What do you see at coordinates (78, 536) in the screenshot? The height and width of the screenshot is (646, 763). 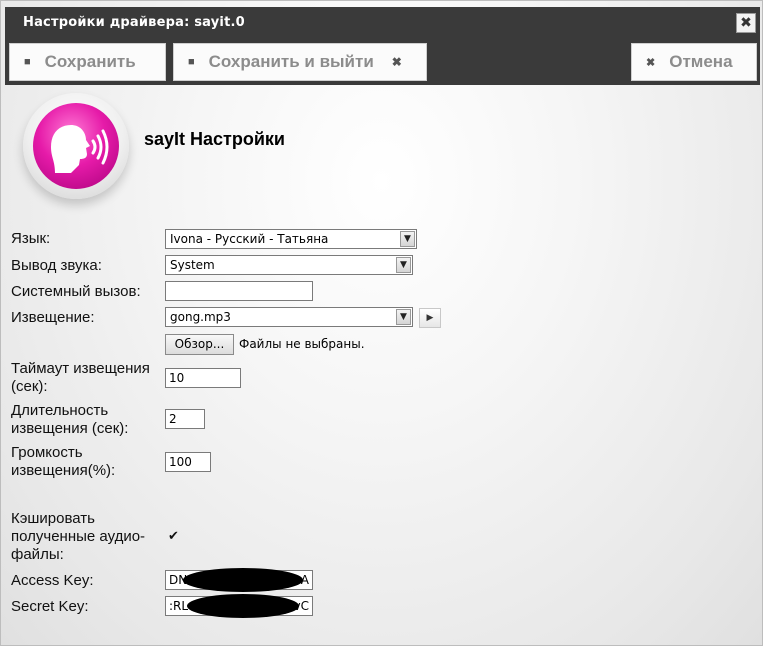 I see `cache-label-line2: полученные аудио-` at bounding box center [78, 536].